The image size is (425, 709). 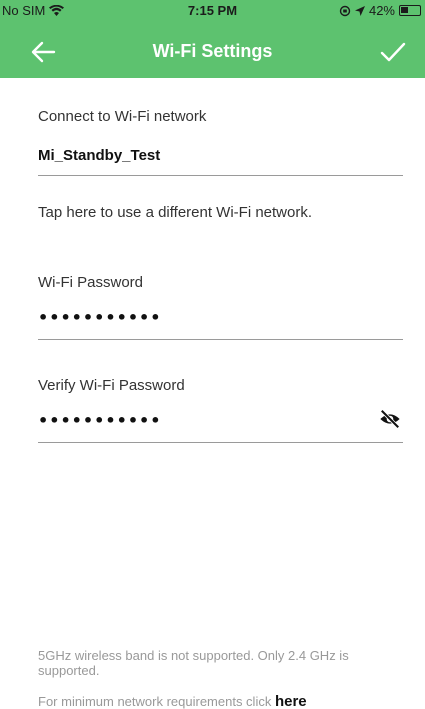 I want to click on nav-bar: Wi-Fi Settings, so click(x=212, y=51).